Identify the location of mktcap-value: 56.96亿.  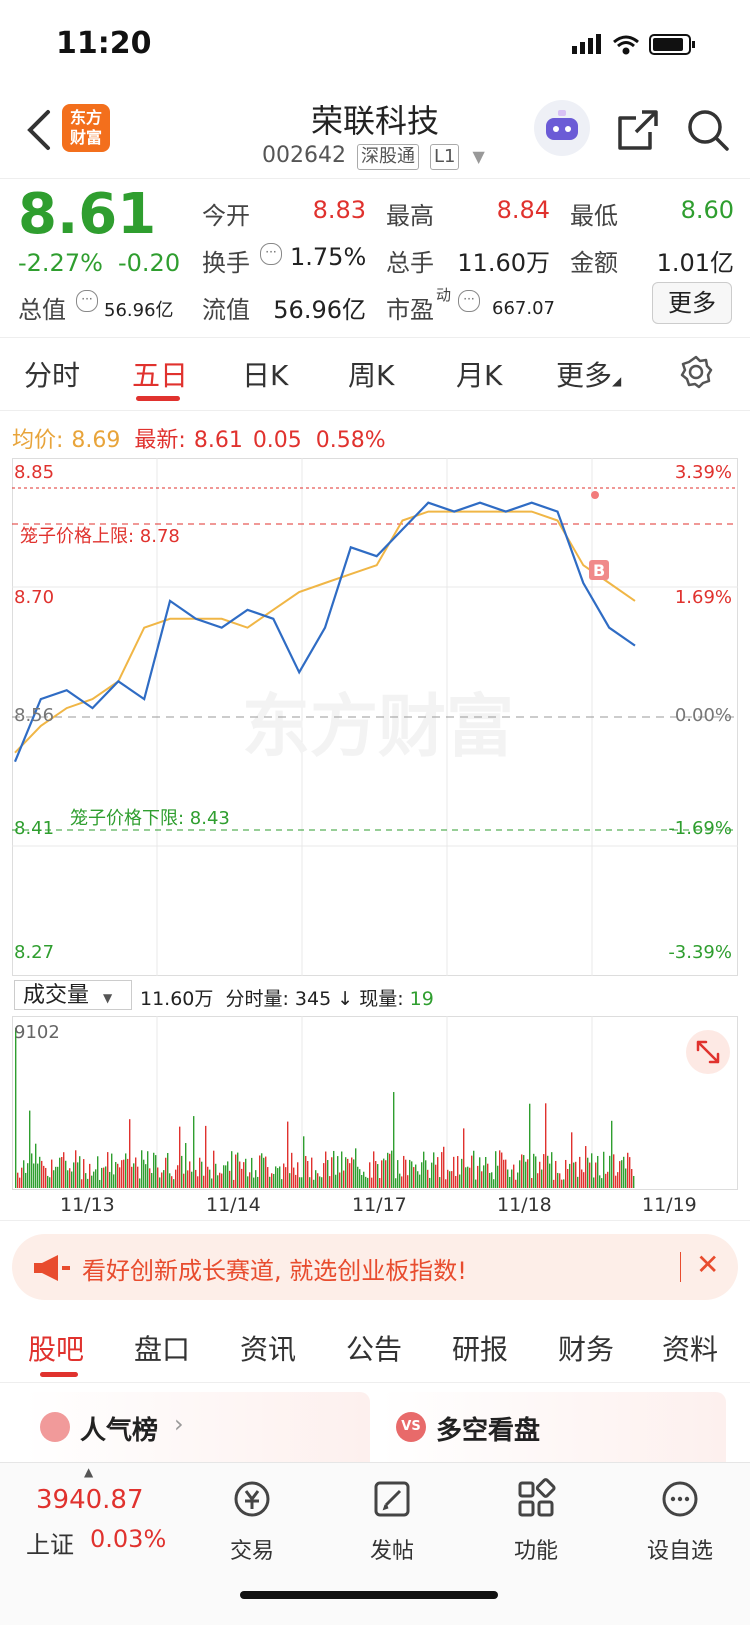
(139, 310).